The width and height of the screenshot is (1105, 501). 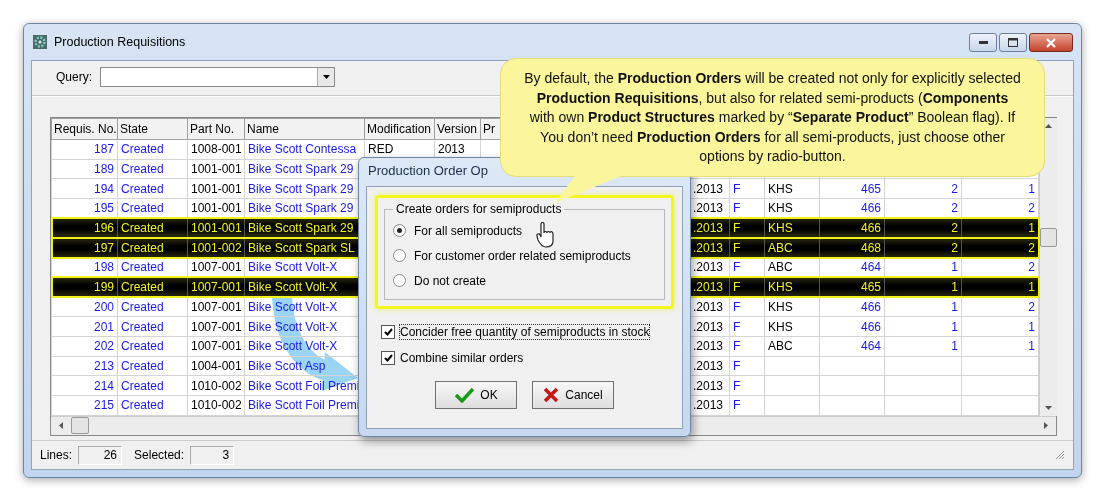 I want to click on table-cell: 196, so click(x=103, y=228).